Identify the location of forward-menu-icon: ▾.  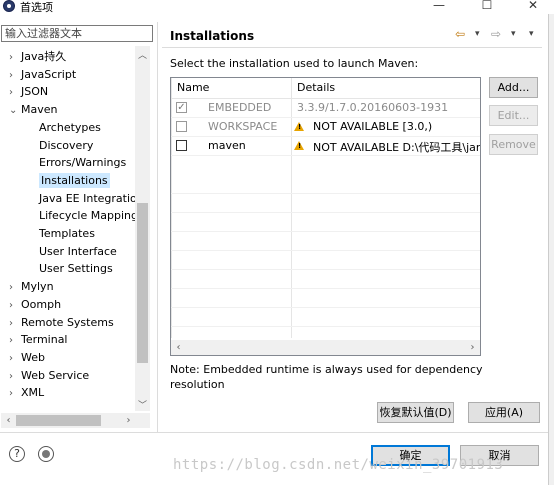
(513, 34).